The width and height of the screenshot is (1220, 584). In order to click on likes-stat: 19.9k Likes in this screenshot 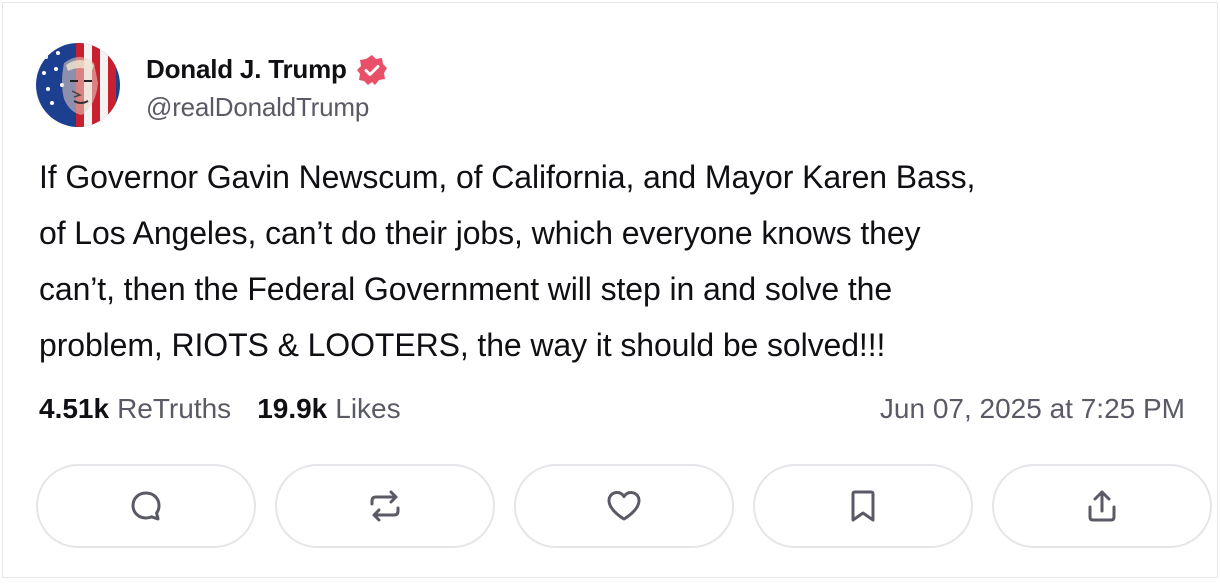, I will do `click(328, 409)`.